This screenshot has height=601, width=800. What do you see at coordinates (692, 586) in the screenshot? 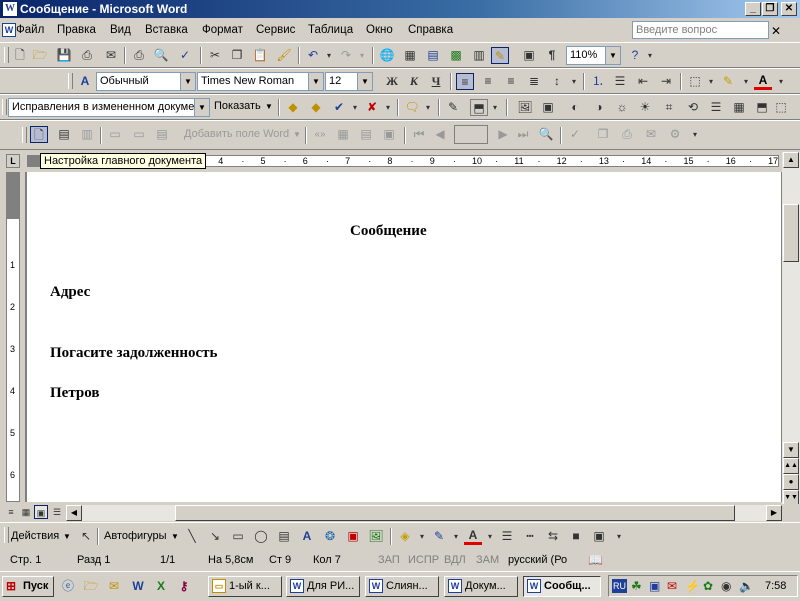
I see `antivirus-icon: ⚡` at bounding box center [692, 586].